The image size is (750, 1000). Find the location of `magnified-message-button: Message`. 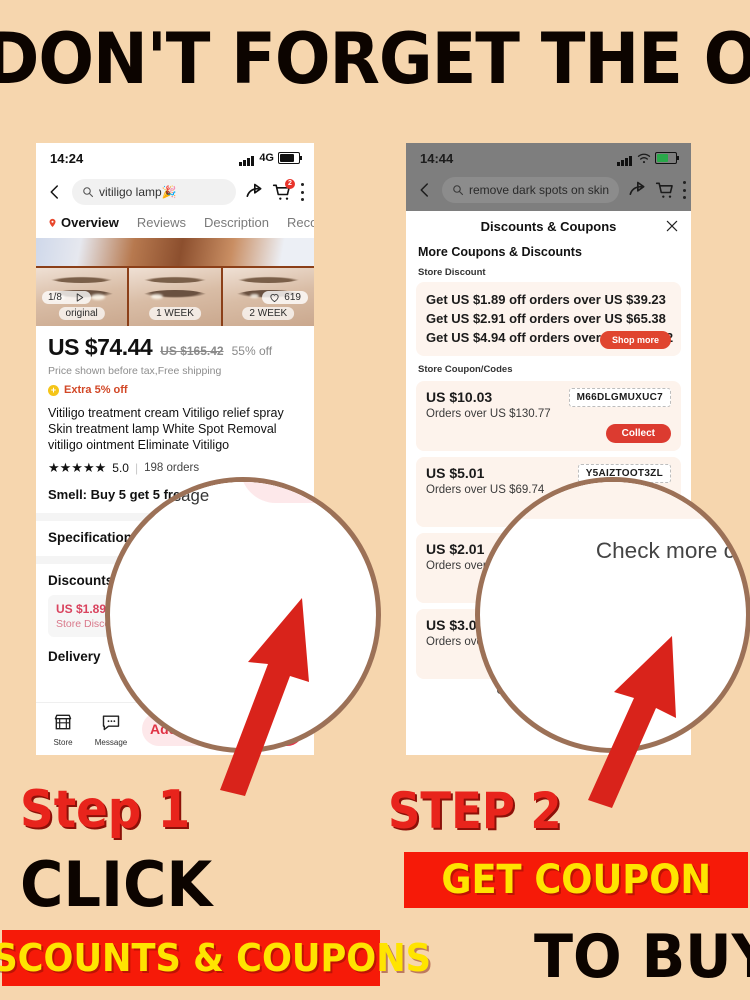

magnified-message-button: Message is located at coordinates (174, 493).